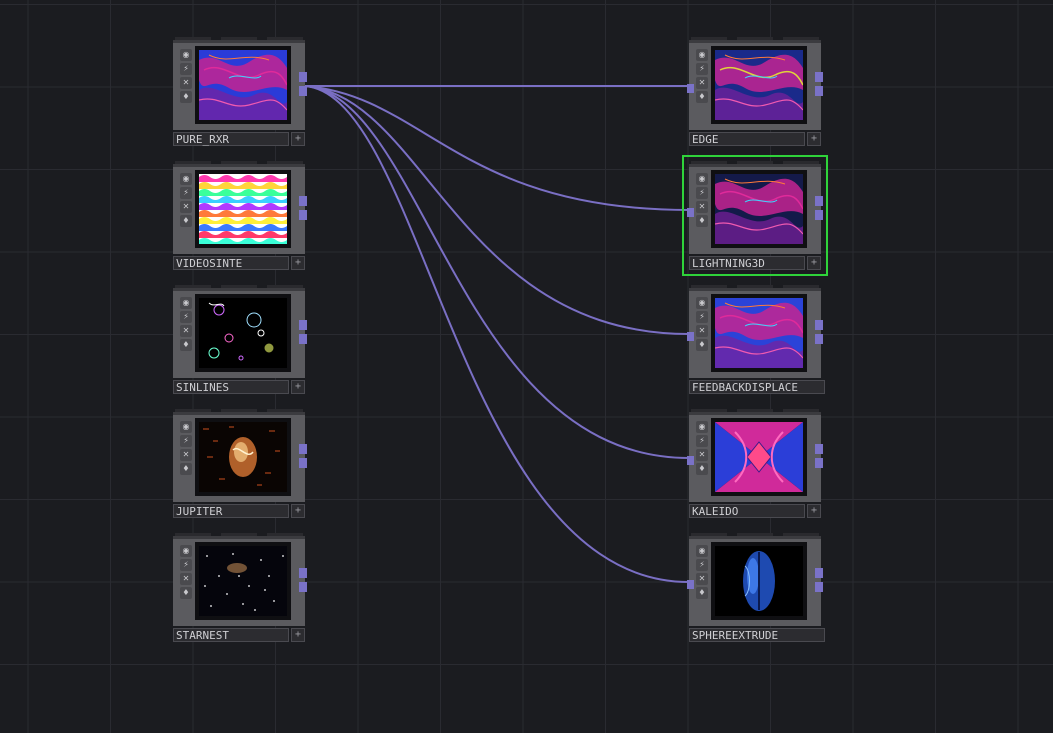  What do you see at coordinates (231, 387) in the screenshot?
I see `node-name-label: SINLINES` at bounding box center [231, 387].